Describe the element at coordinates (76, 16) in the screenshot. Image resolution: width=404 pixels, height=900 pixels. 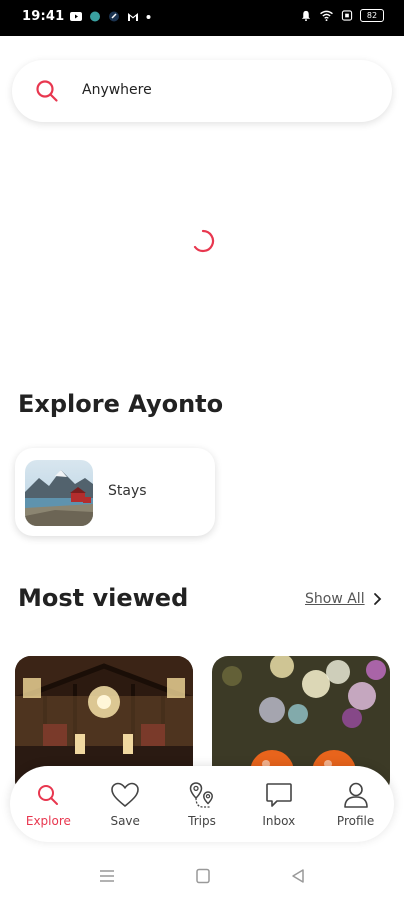
I see `youtube-icon` at that location.